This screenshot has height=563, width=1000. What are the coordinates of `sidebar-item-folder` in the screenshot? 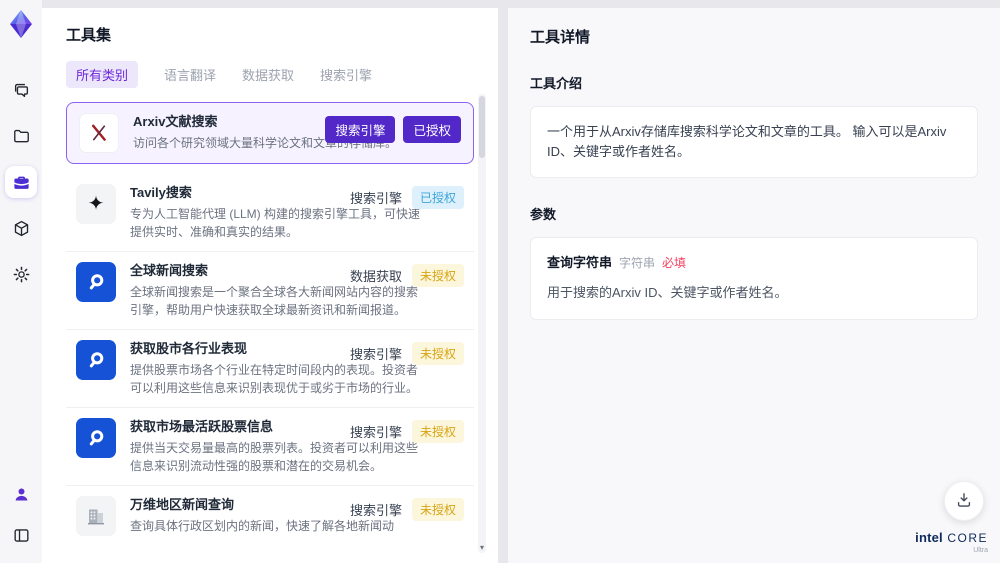 It's located at (21, 136).